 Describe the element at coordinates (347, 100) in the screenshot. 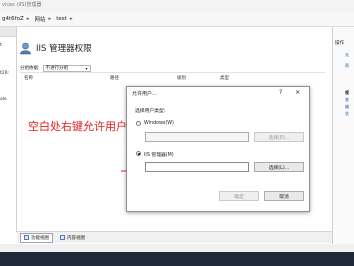

I see `action-link: 查` at that location.